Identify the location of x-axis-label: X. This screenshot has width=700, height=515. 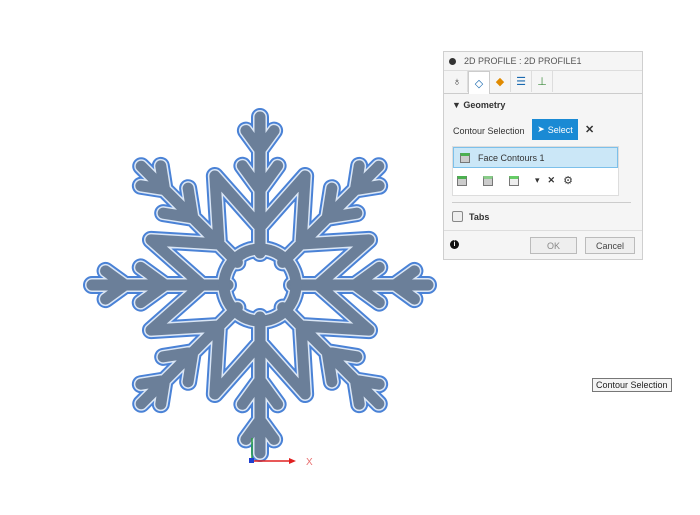
(309, 462).